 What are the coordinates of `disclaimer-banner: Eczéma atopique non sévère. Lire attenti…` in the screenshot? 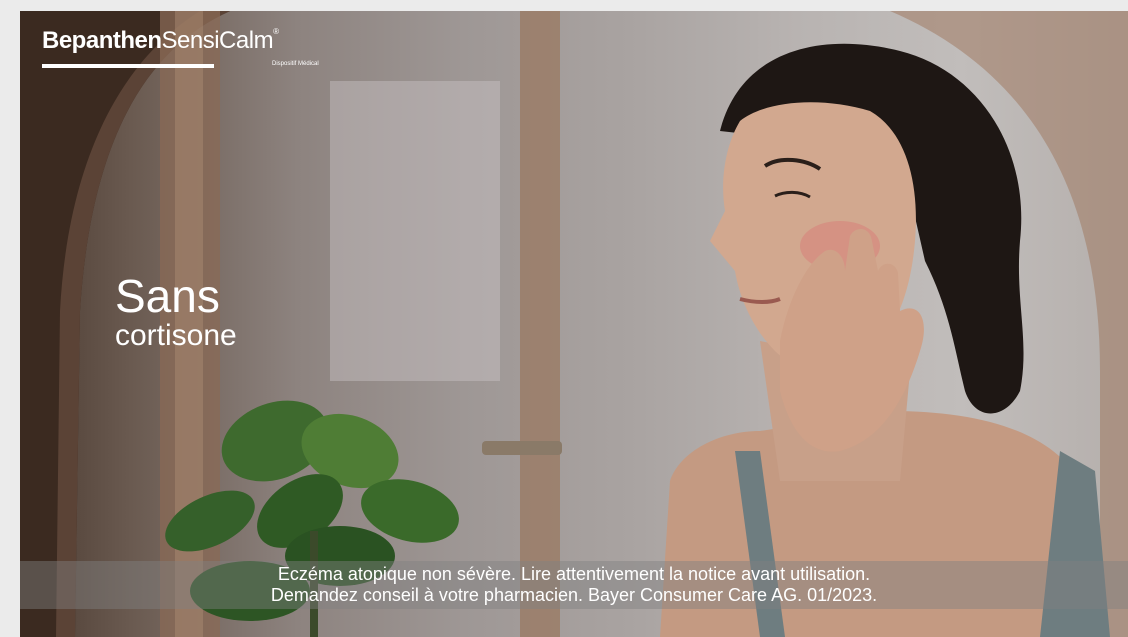 It's located at (574, 585).